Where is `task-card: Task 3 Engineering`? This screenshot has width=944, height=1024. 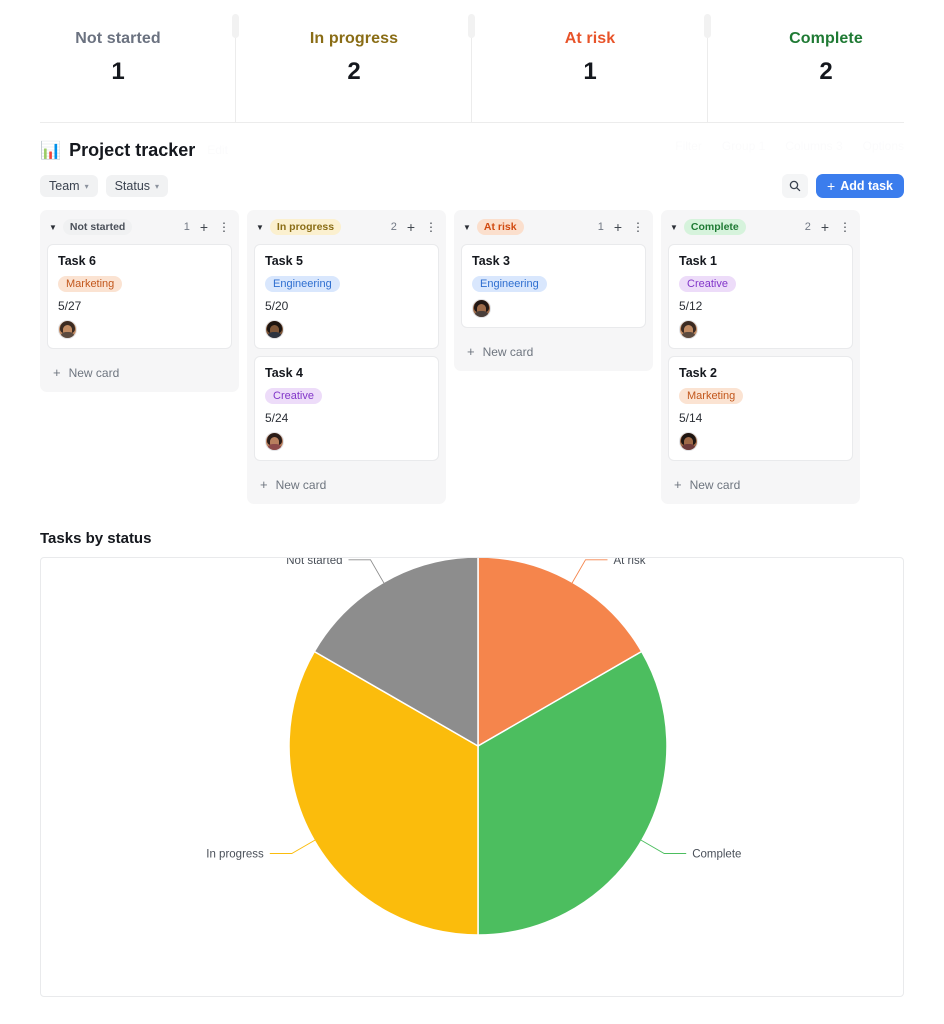
task-card: Task 3 Engineering is located at coordinates (553, 286).